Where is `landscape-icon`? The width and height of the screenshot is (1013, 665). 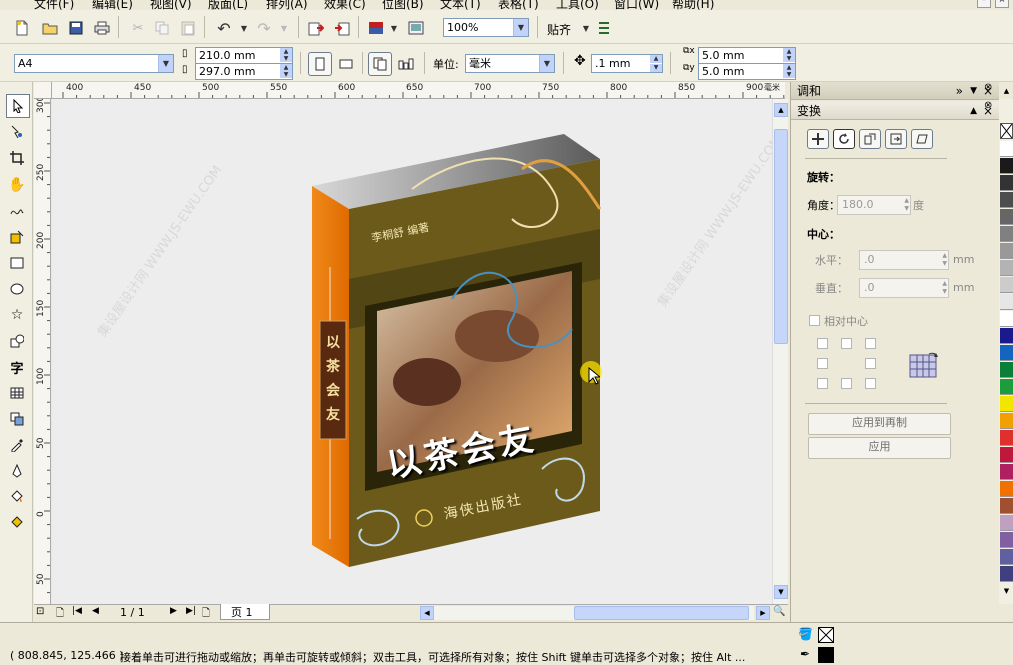 landscape-icon is located at coordinates (346, 64).